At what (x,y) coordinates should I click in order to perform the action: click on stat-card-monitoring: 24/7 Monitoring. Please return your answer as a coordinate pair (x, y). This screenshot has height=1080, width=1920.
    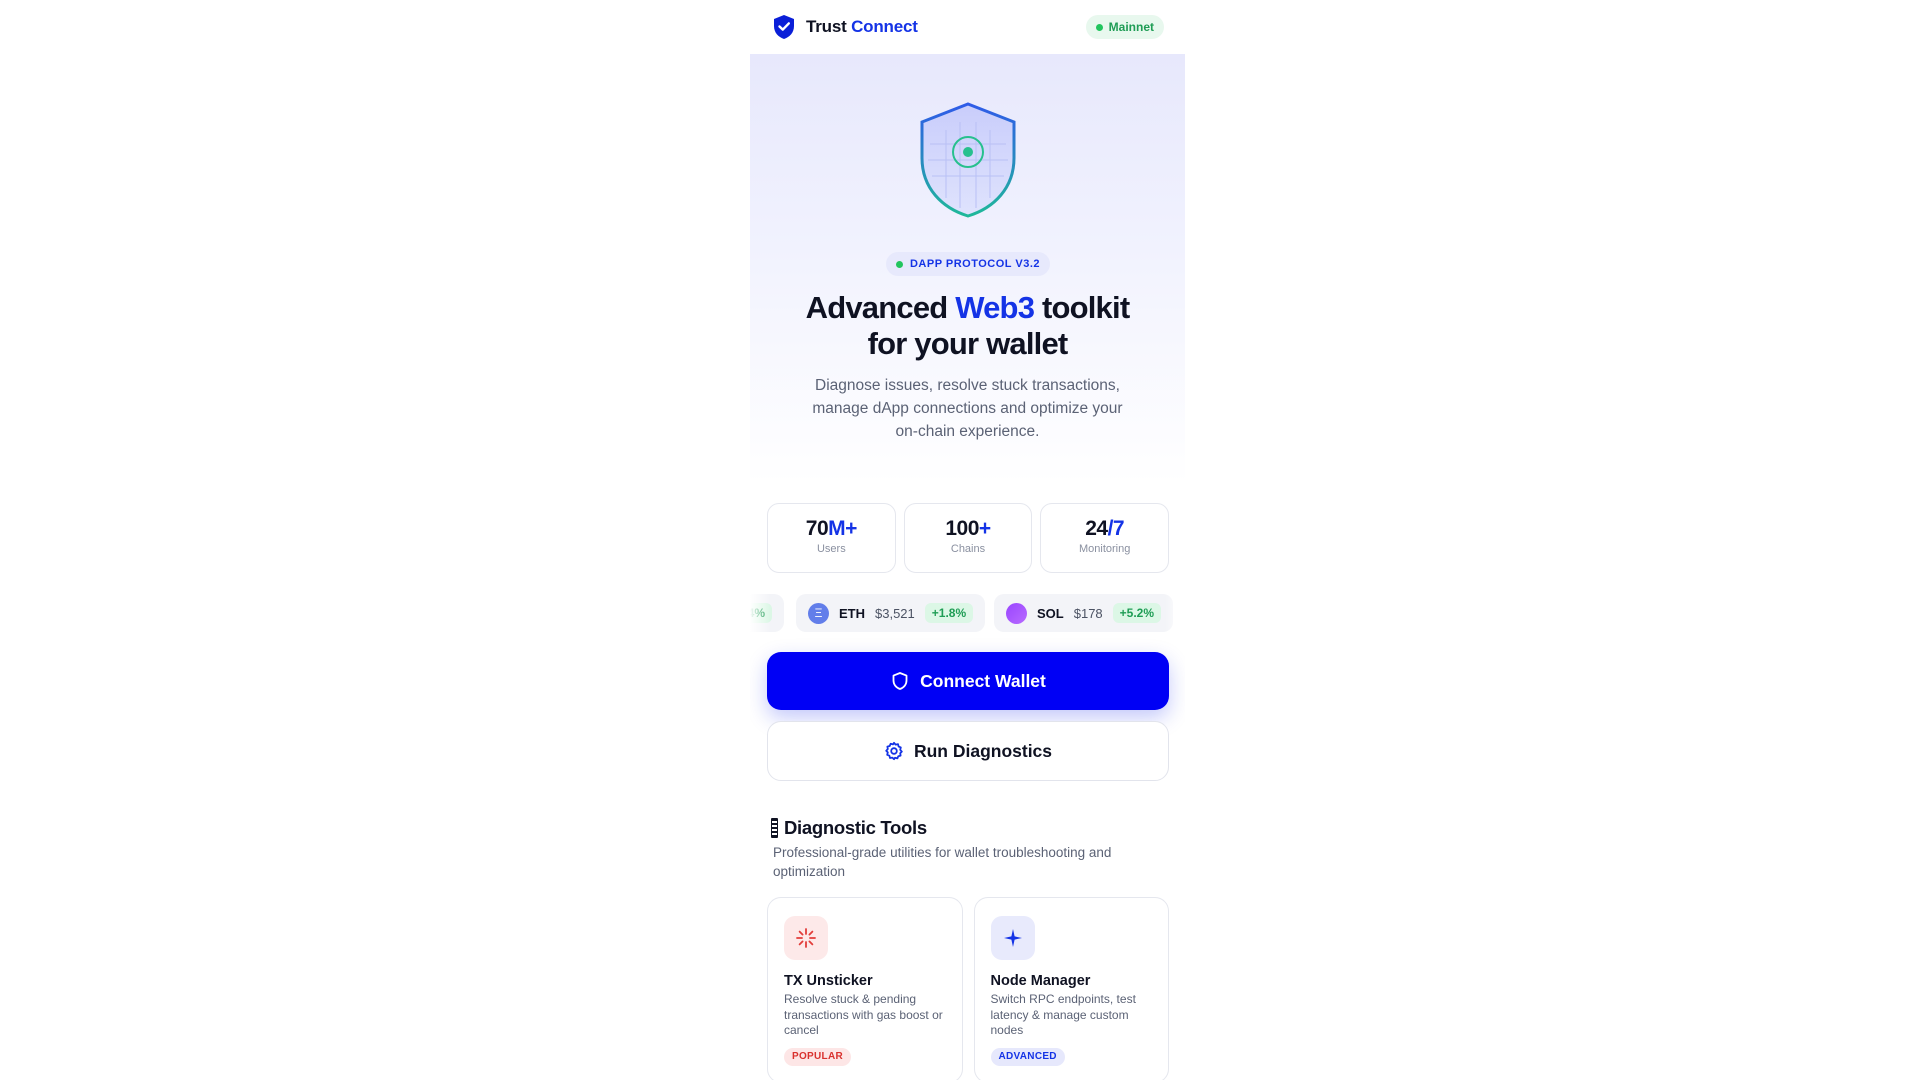
    Looking at the image, I should click on (1105, 538).